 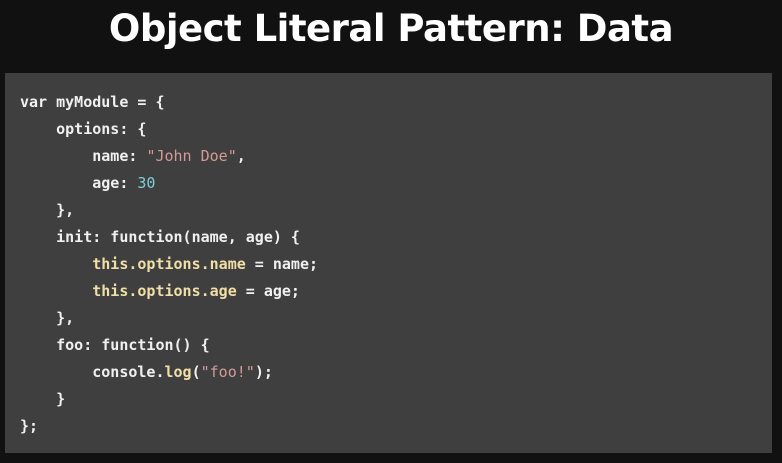 What do you see at coordinates (115, 345) in the screenshot?
I see `code-token: foo: function() {` at bounding box center [115, 345].